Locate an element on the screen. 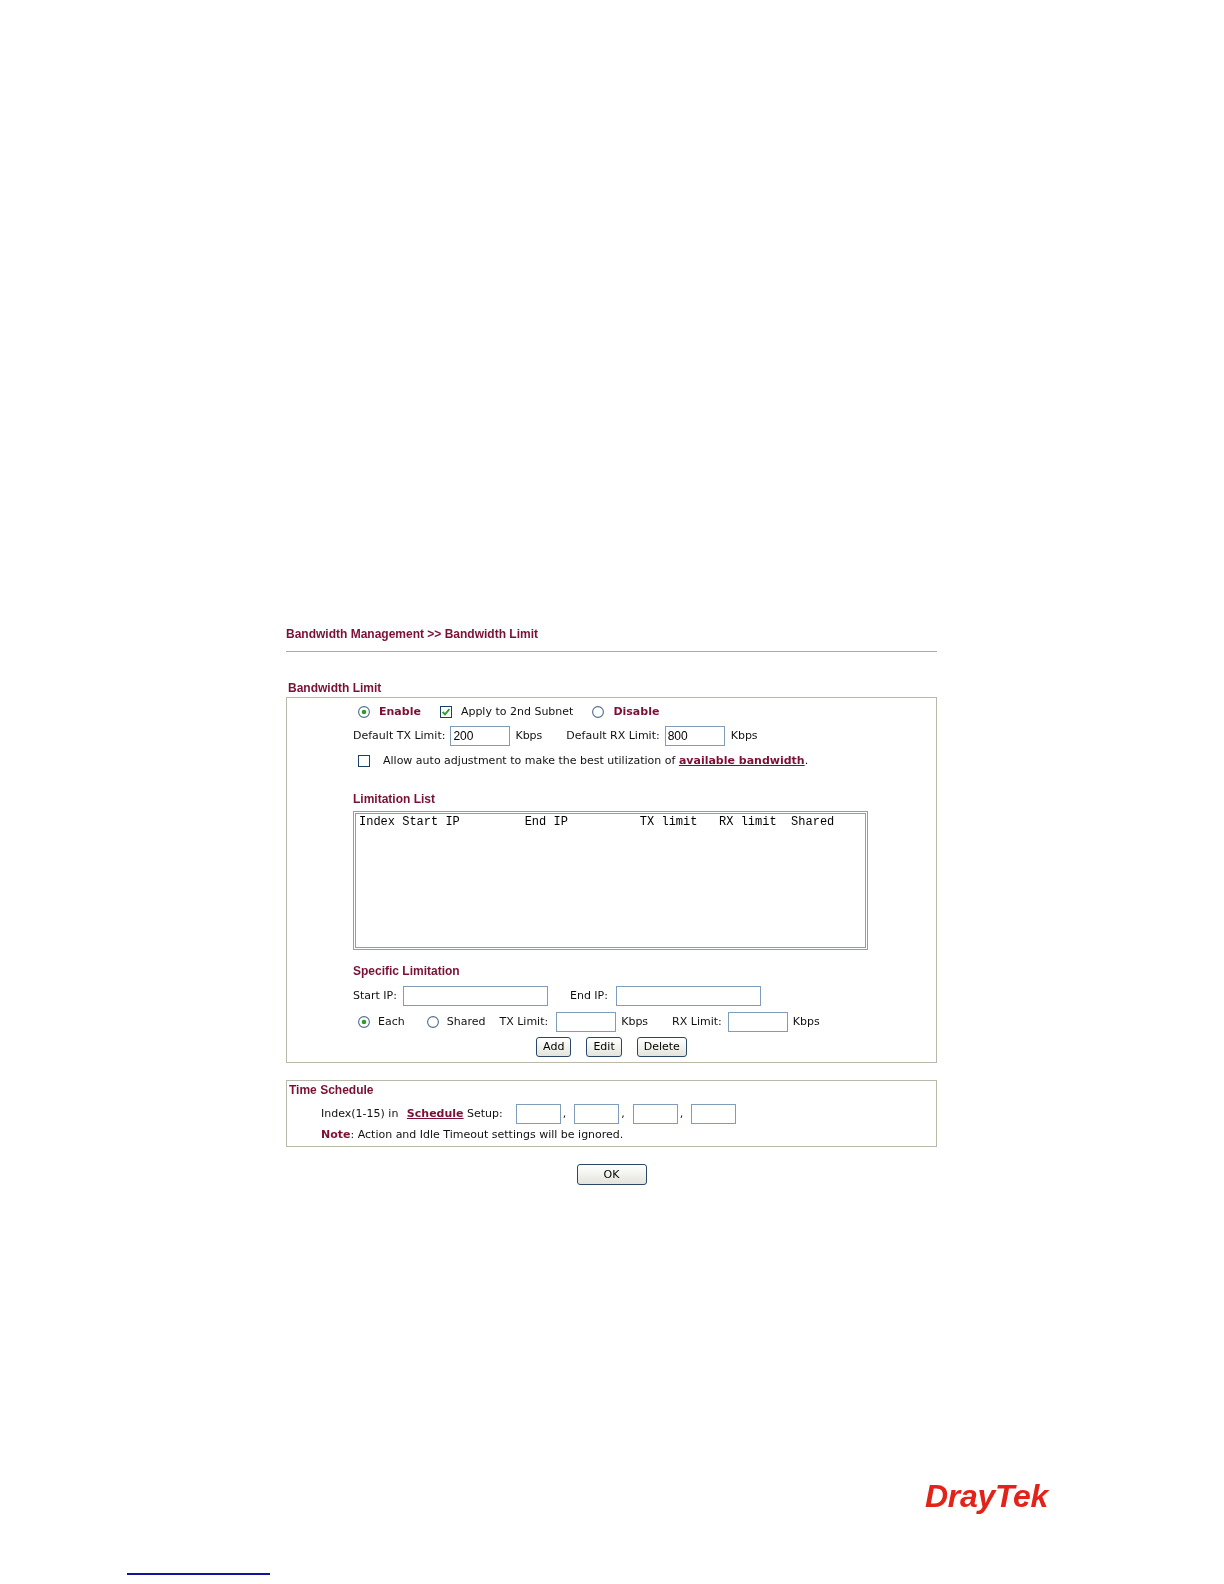 Image resolution: width=1224 pixels, height=1584 pixels. schedule-index-label: Index(1-15) in Schedule Setup: is located at coordinates (412, 1114).